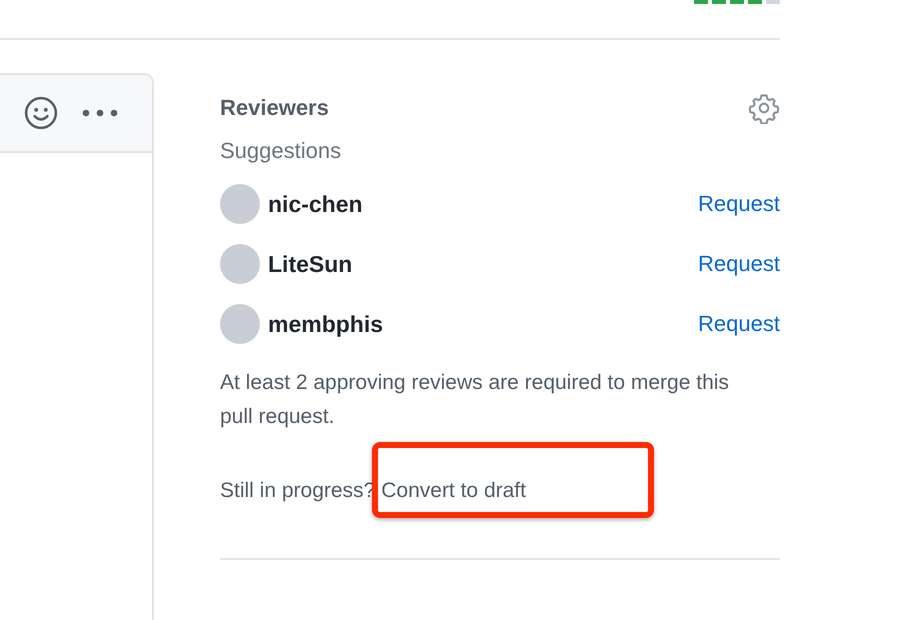  Describe the element at coordinates (281, 151) in the screenshot. I see `suggestions-label: Suggestions` at that location.